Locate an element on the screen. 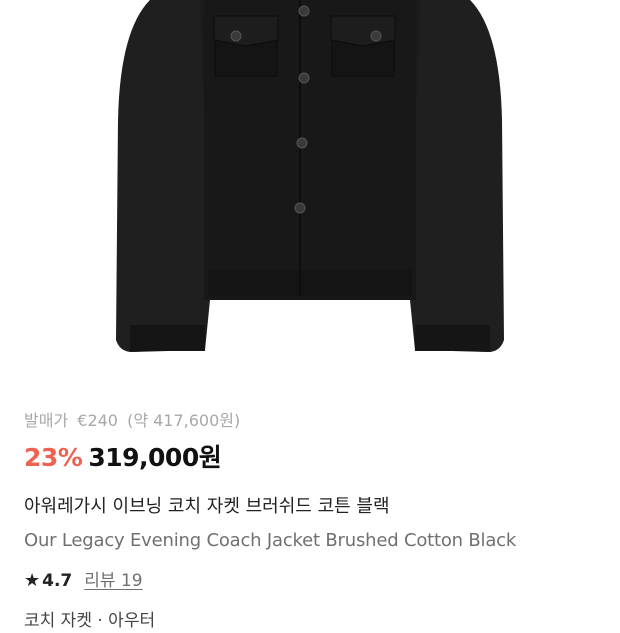 The image size is (620, 633). category-line: 코치 자켓 · 아우터 is located at coordinates (90, 621).